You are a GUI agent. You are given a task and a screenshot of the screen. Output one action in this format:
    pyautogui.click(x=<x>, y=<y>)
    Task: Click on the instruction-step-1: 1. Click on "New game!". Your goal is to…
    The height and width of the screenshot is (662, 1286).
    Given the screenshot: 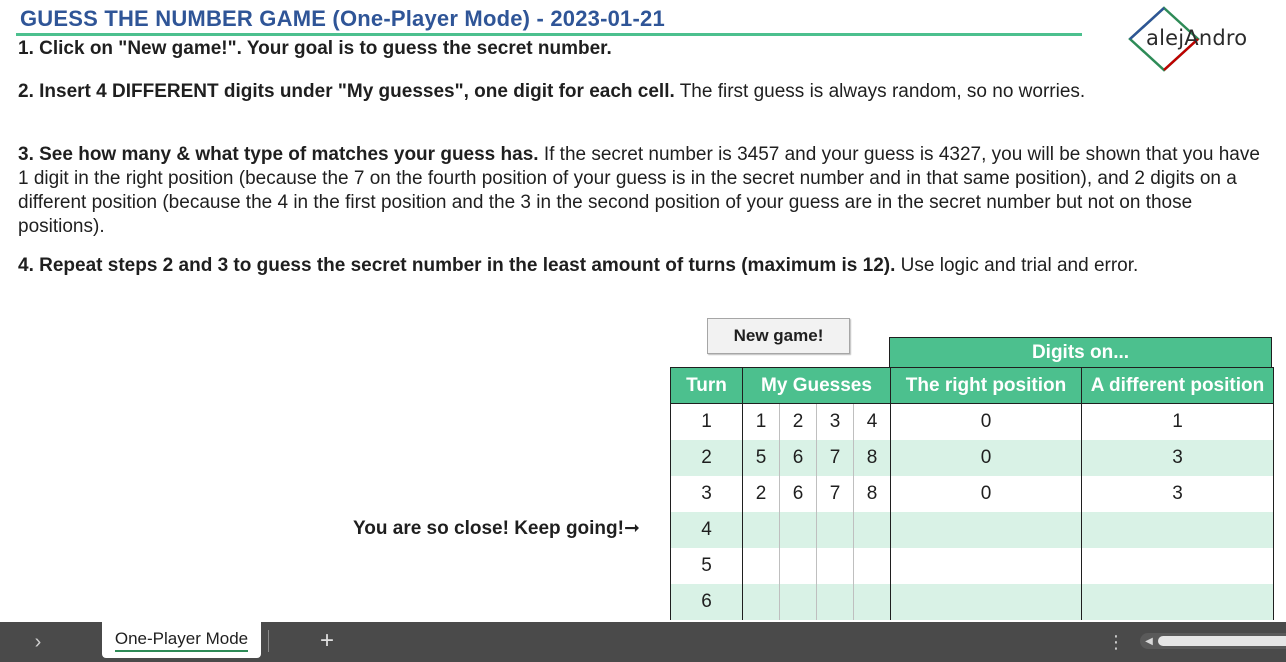 What is the action you would take?
    pyautogui.click(x=643, y=49)
    